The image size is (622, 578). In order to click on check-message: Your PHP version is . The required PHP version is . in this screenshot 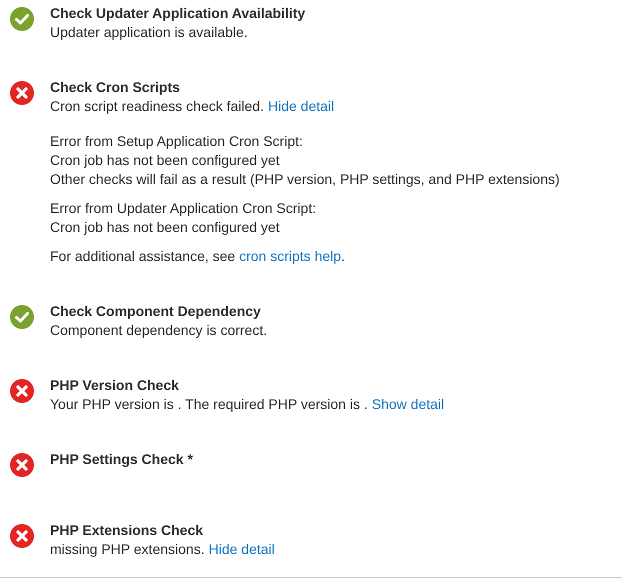, I will do `click(209, 404)`.